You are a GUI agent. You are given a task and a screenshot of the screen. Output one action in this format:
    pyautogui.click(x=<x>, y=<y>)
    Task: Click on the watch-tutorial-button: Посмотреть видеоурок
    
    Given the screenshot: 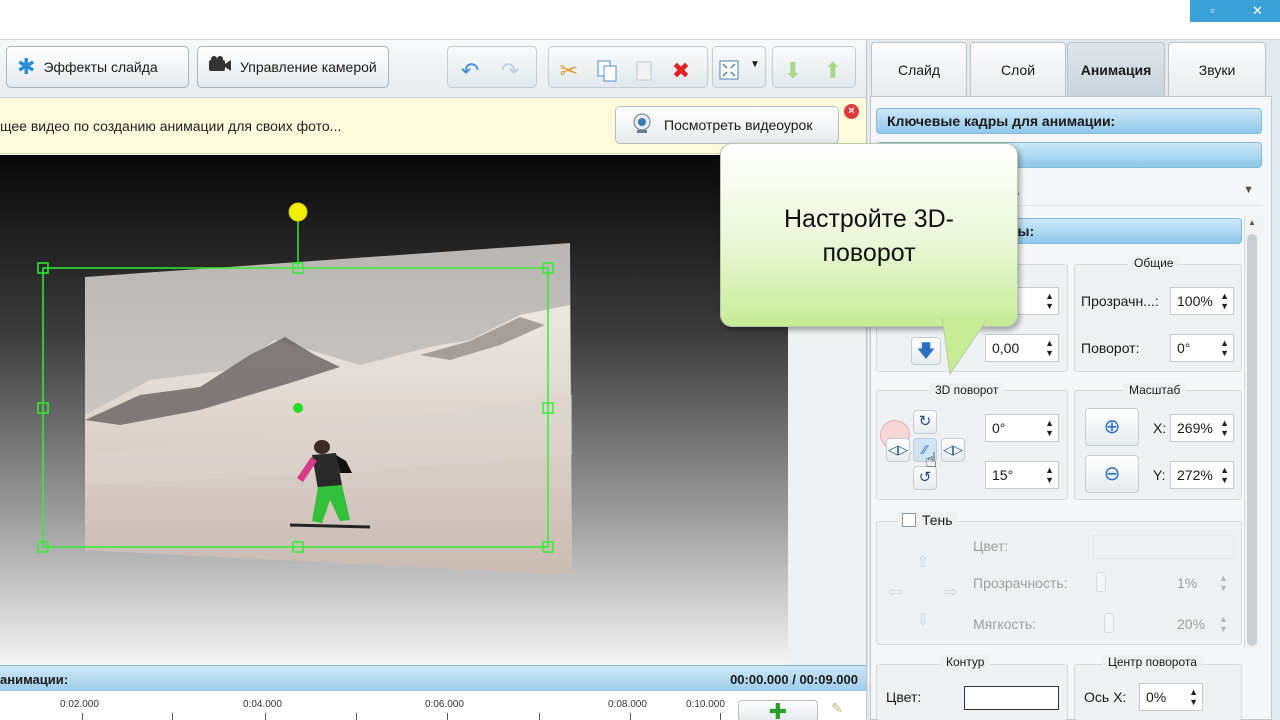 What is the action you would take?
    pyautogui.click(x=727, y=125)
    